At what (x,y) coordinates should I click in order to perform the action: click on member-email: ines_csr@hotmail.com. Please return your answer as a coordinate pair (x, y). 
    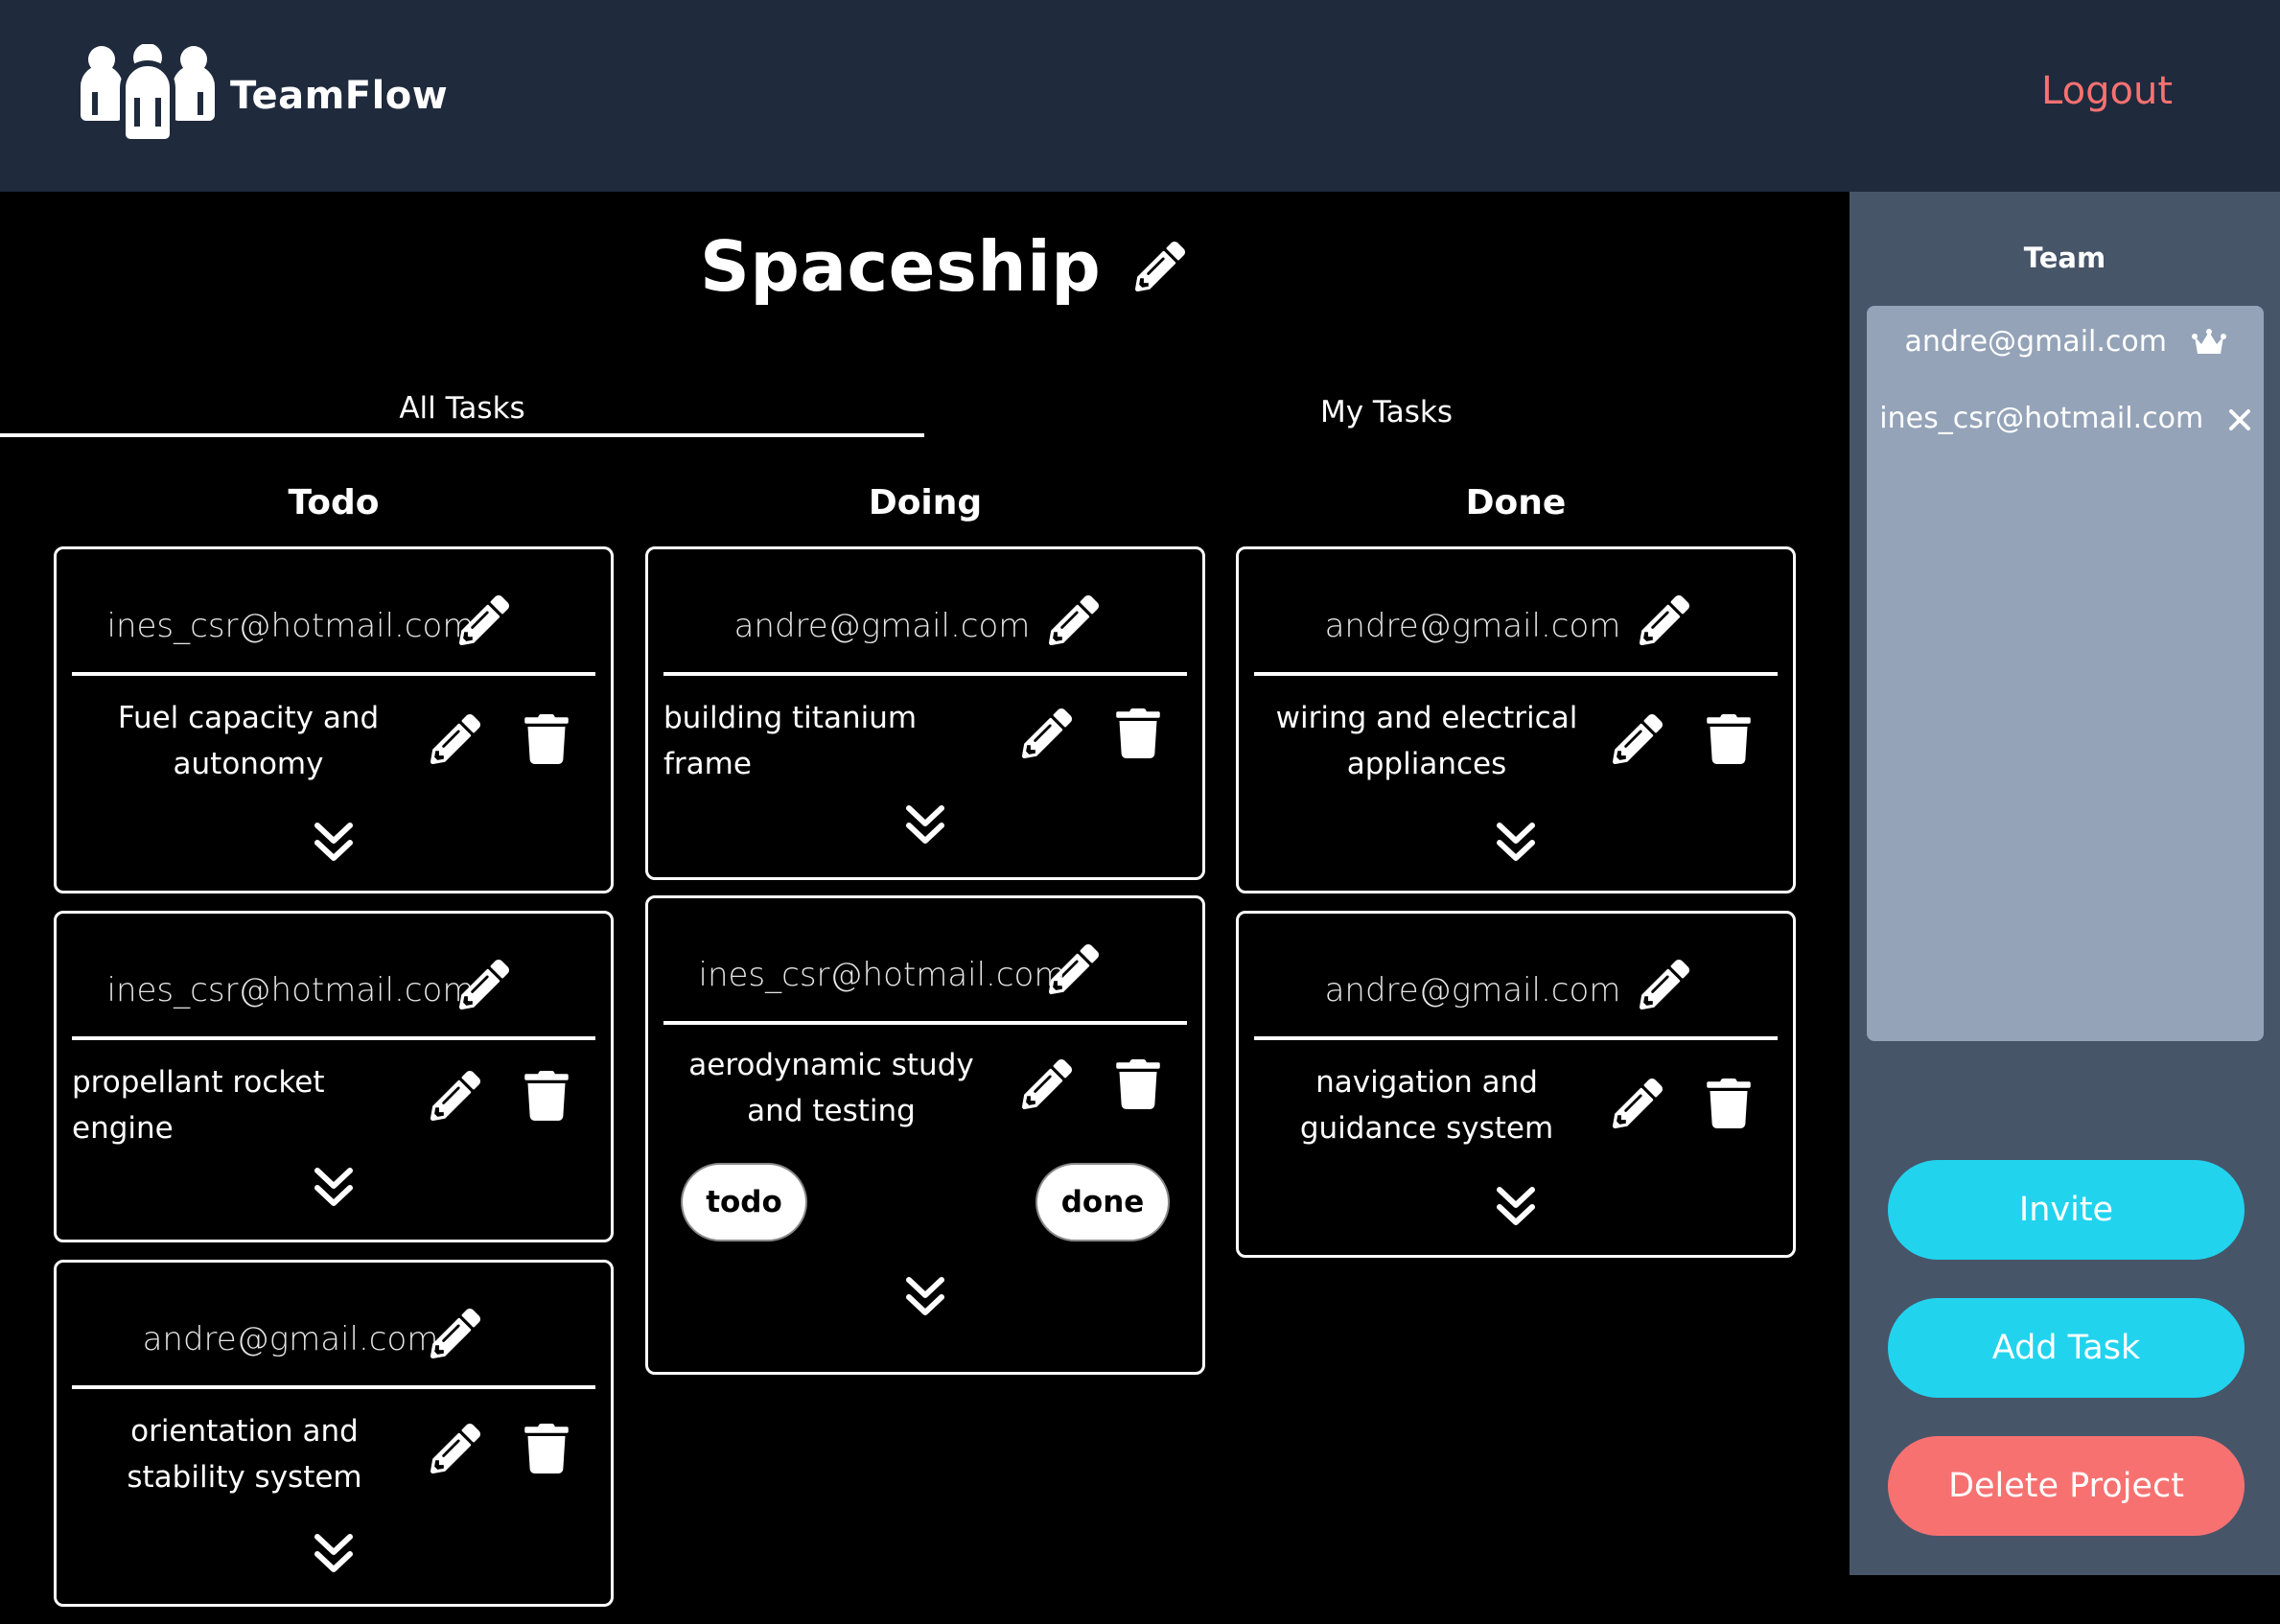
    Looking at the image, I should click on (2042, 419).